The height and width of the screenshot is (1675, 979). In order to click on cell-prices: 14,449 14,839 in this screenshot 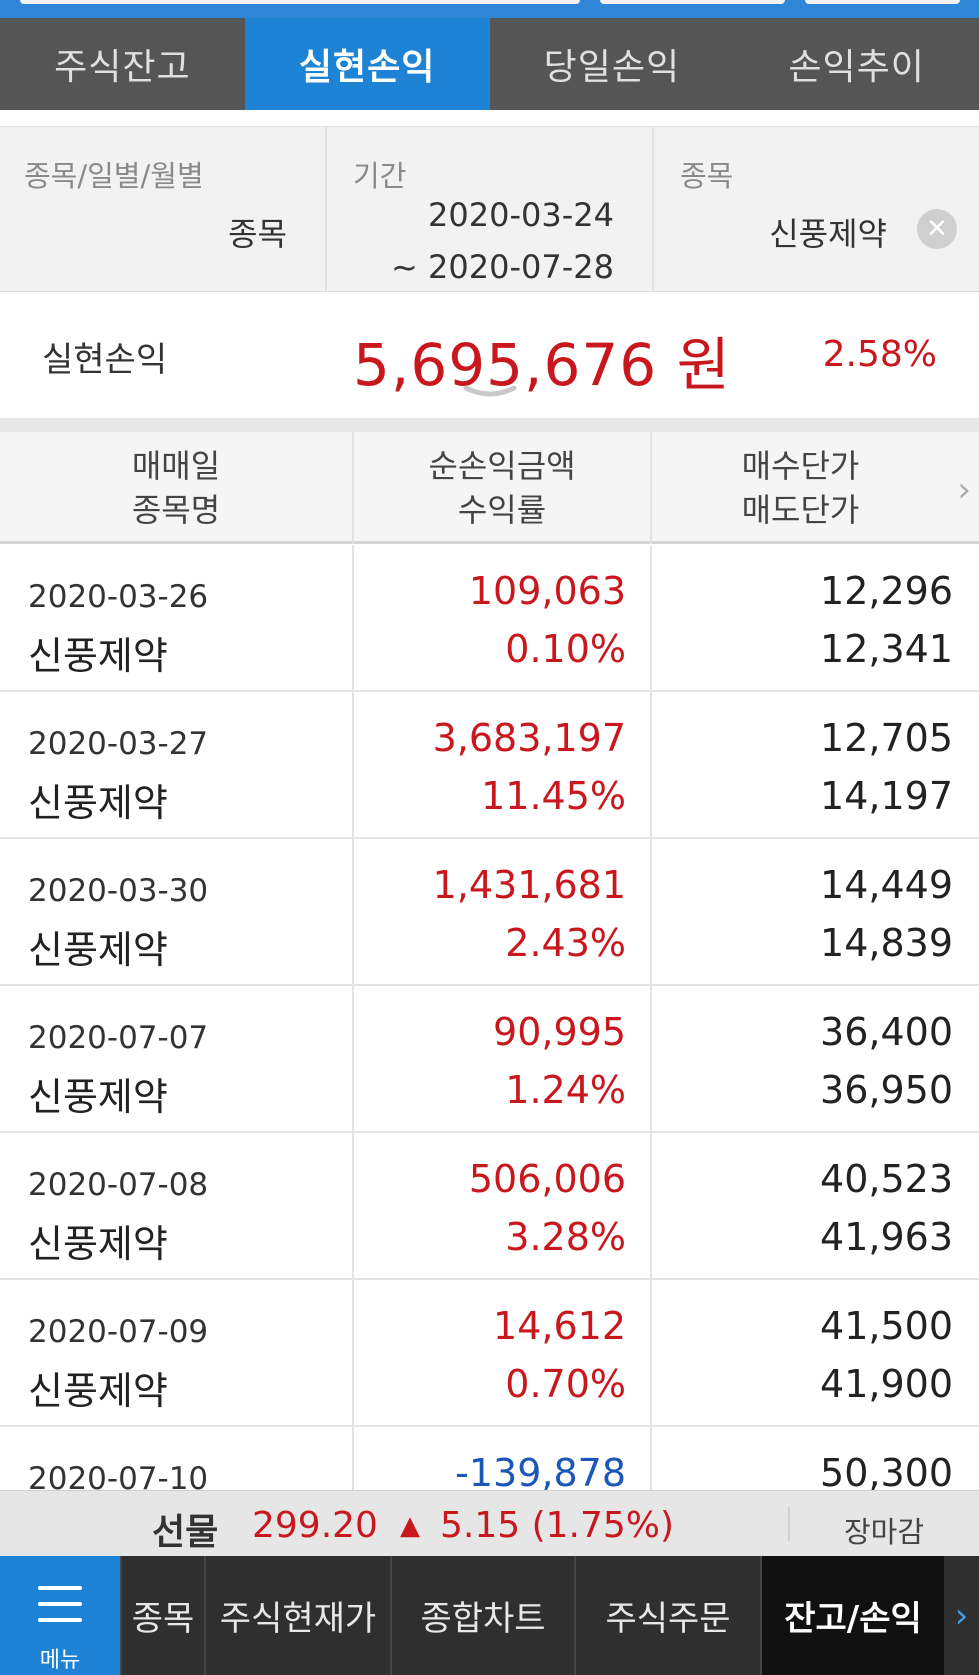, I will do `click(814, 912)`.